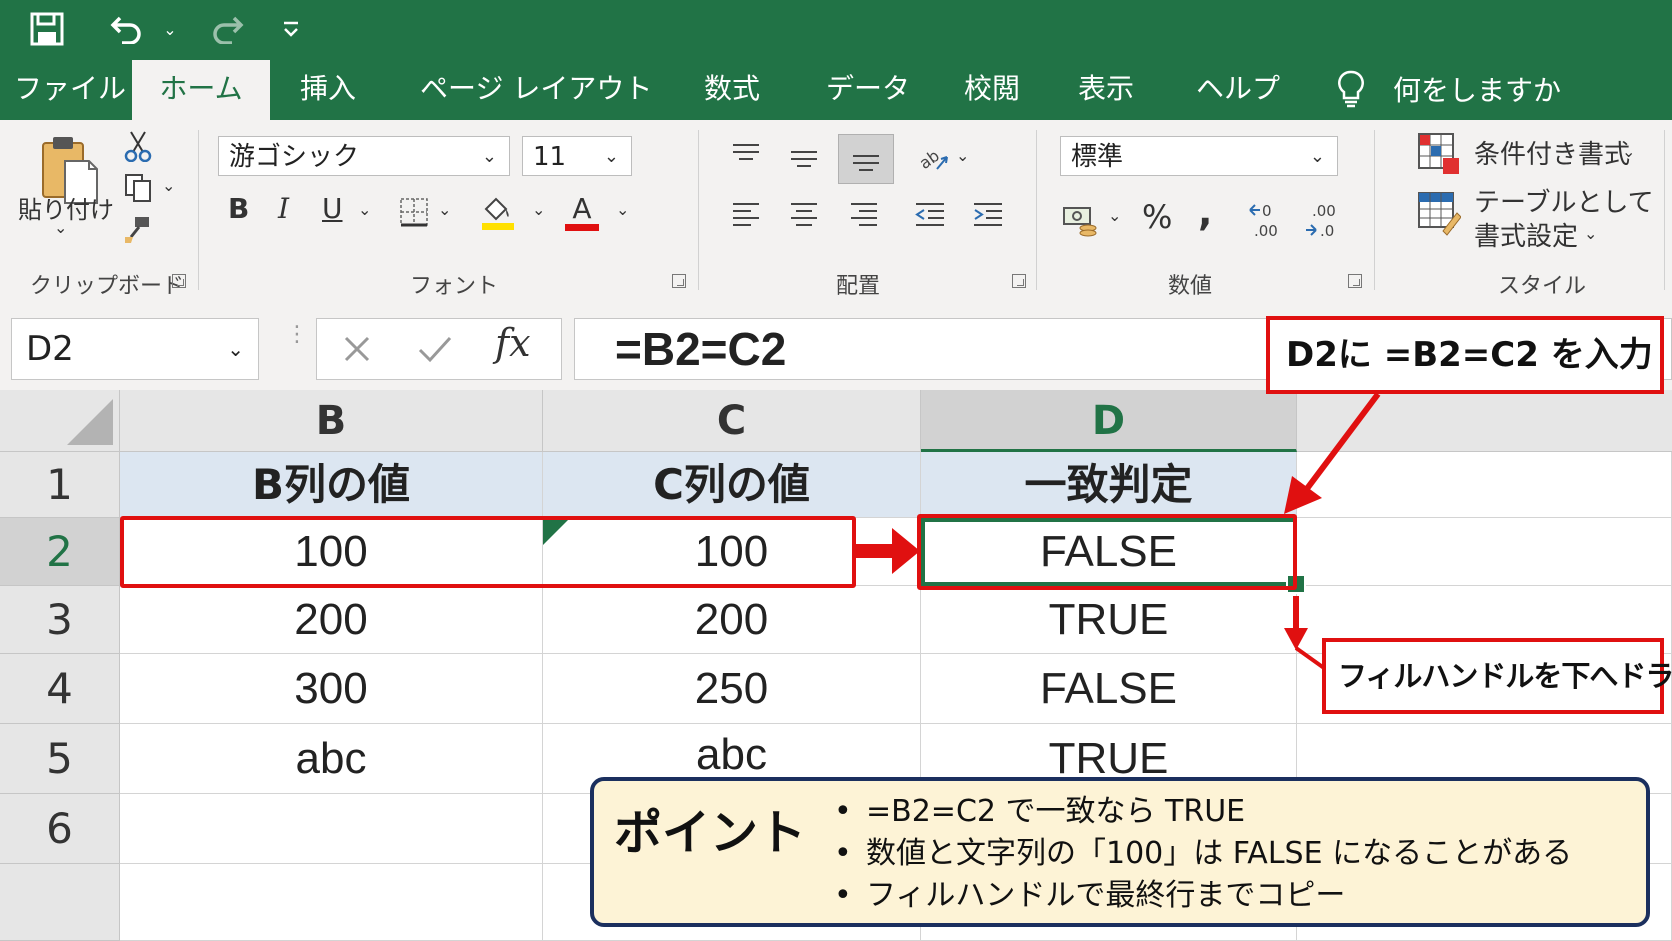 The width and height of the screenshot is (1672, 941). Describe the element at coordinates (992, 89) in the screenshot. I see `tab-review: 校閲` at that location.